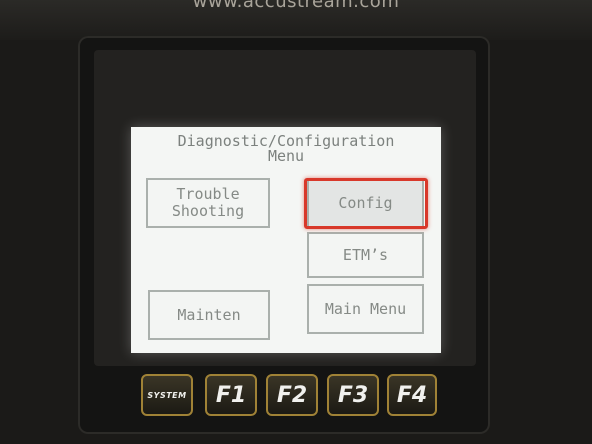  Describe the element at coordinates (208, 203) in the screenshot. I see `trouble-shooting-button: Trouble Shooting` at that location.